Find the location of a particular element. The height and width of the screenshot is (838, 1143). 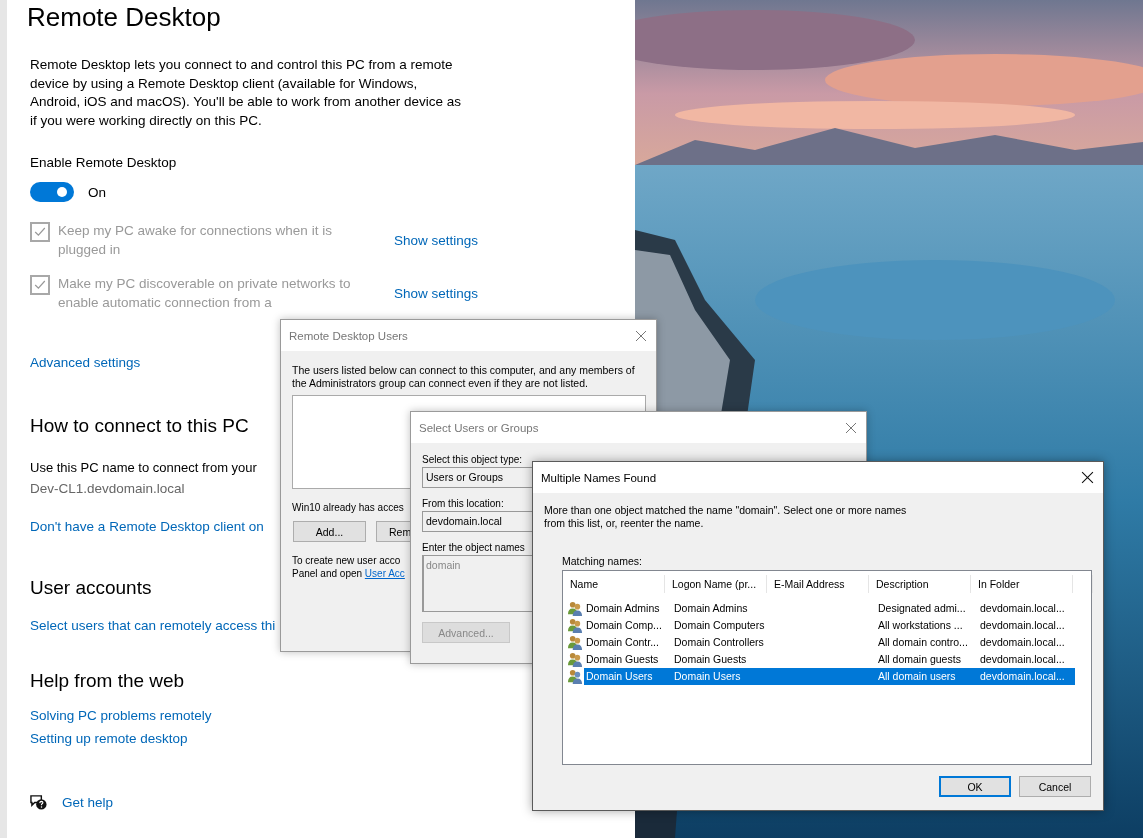

field-label: Enter the object names is located at coordinates (473, 547).